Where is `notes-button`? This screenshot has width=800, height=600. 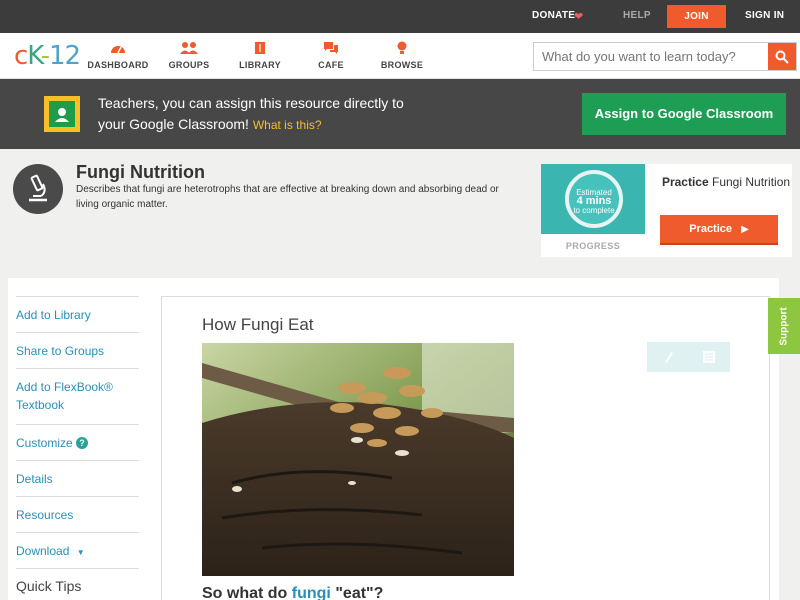
notes-button is located at coordinates (708, 357).